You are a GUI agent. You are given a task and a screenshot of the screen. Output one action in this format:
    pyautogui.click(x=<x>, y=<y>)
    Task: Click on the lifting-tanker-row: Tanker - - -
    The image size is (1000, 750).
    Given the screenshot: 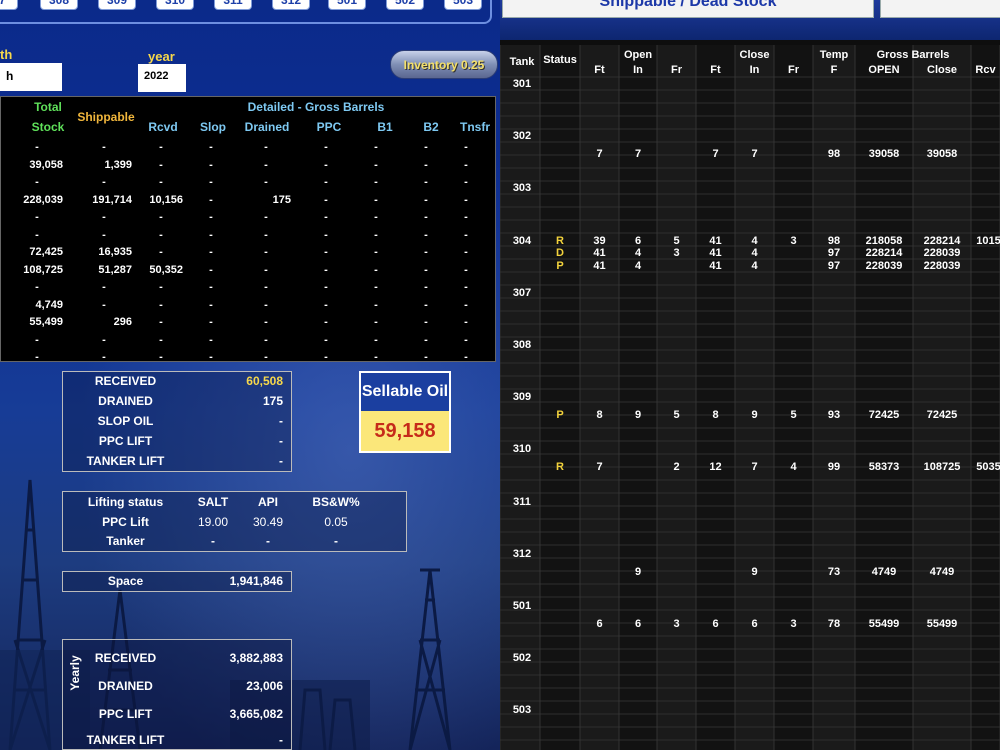 What is the action you would take?
    pyautogui.click(x=234, y=544)
    